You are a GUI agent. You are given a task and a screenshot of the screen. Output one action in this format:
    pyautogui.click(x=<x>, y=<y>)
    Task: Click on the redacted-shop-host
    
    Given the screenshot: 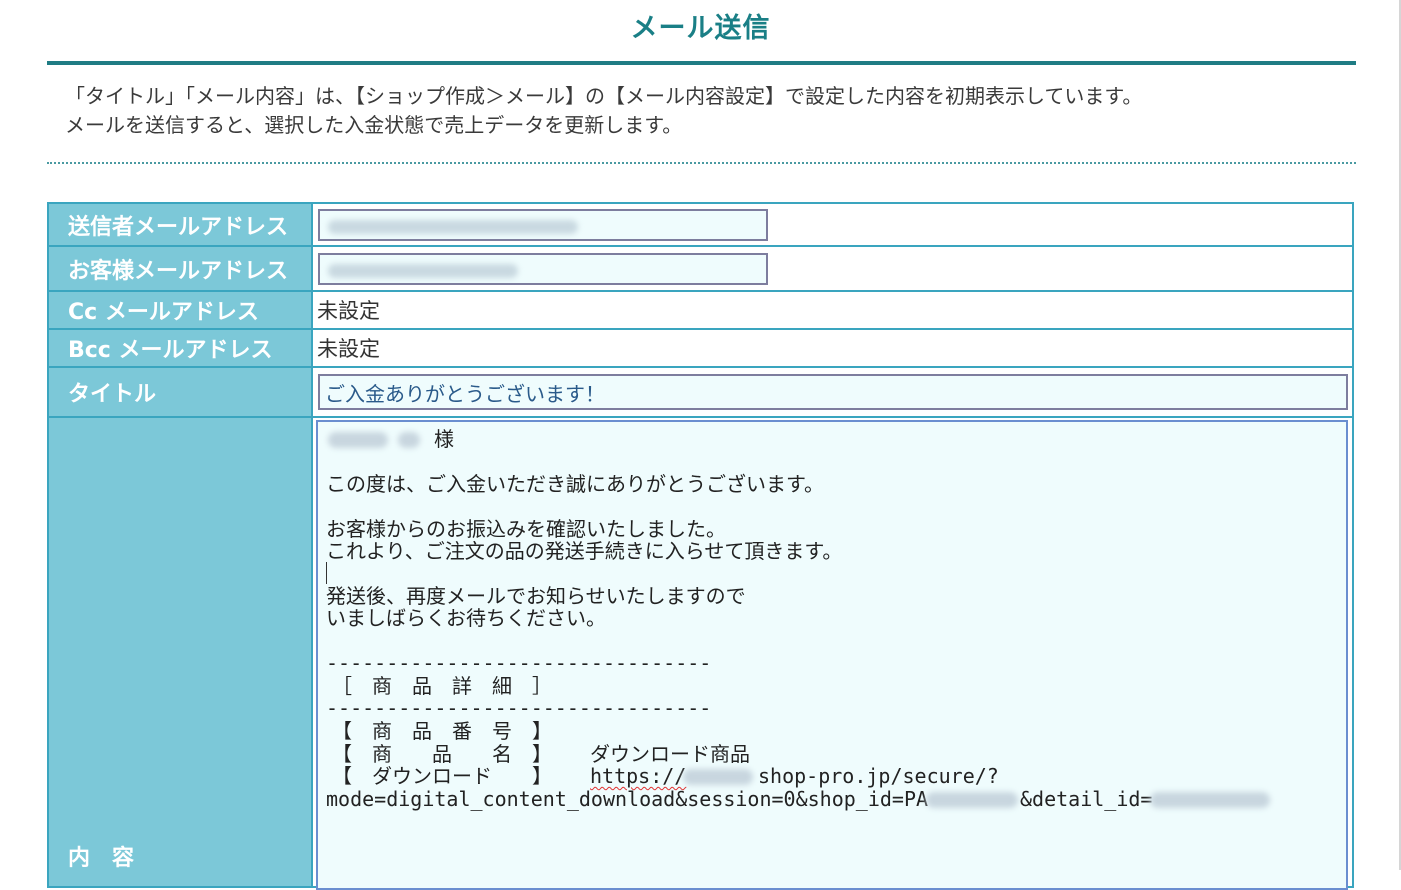 What is the action you would take?
    pyautogui.click(x=718, y=777)
    